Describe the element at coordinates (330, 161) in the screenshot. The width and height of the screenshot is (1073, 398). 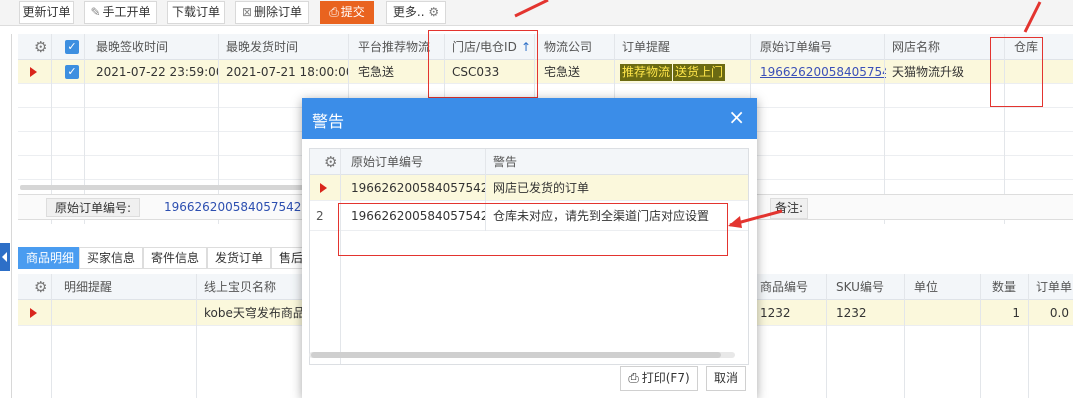
I see `warning-column-settings-icon: ⚙` at that location.